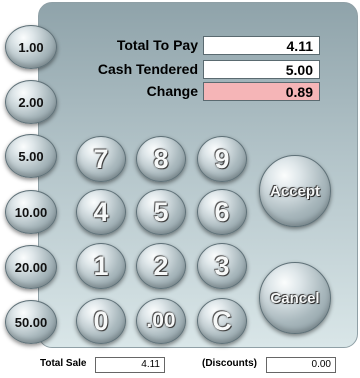 The width and height of the screenshot is (360, 378). I want to click on total-to-pay-field: 4.11, so click(261, 45).